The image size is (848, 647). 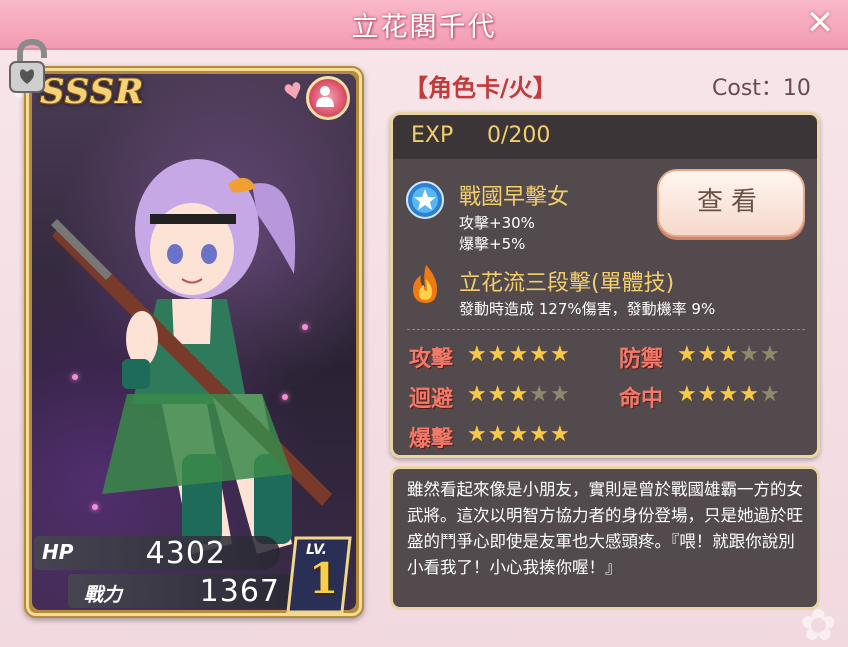 I want to click on exp-label: EXP, so click(x=432, y=135).